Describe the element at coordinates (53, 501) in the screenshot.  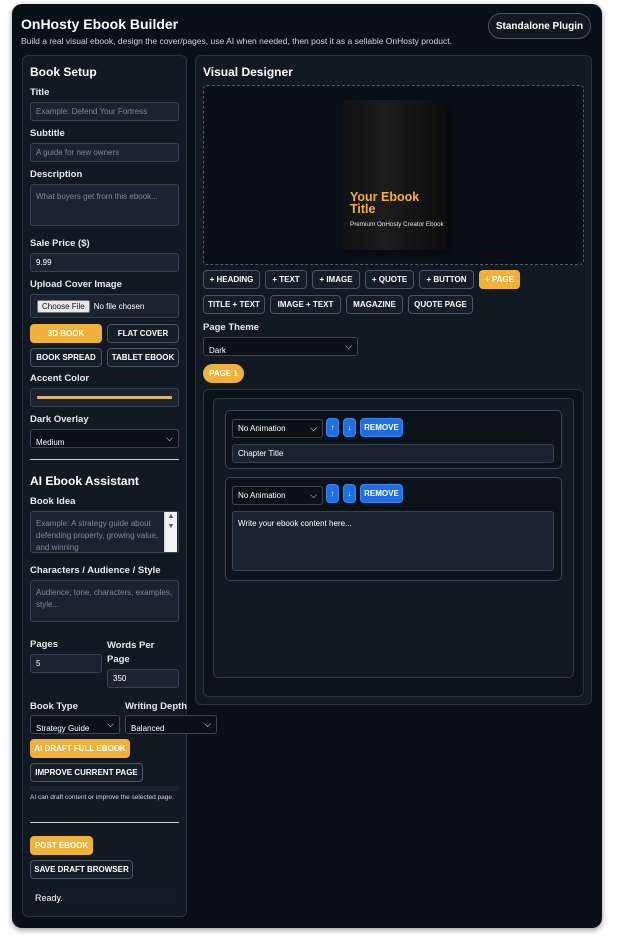
I see `book-idea-label: Book Idea` at that location.